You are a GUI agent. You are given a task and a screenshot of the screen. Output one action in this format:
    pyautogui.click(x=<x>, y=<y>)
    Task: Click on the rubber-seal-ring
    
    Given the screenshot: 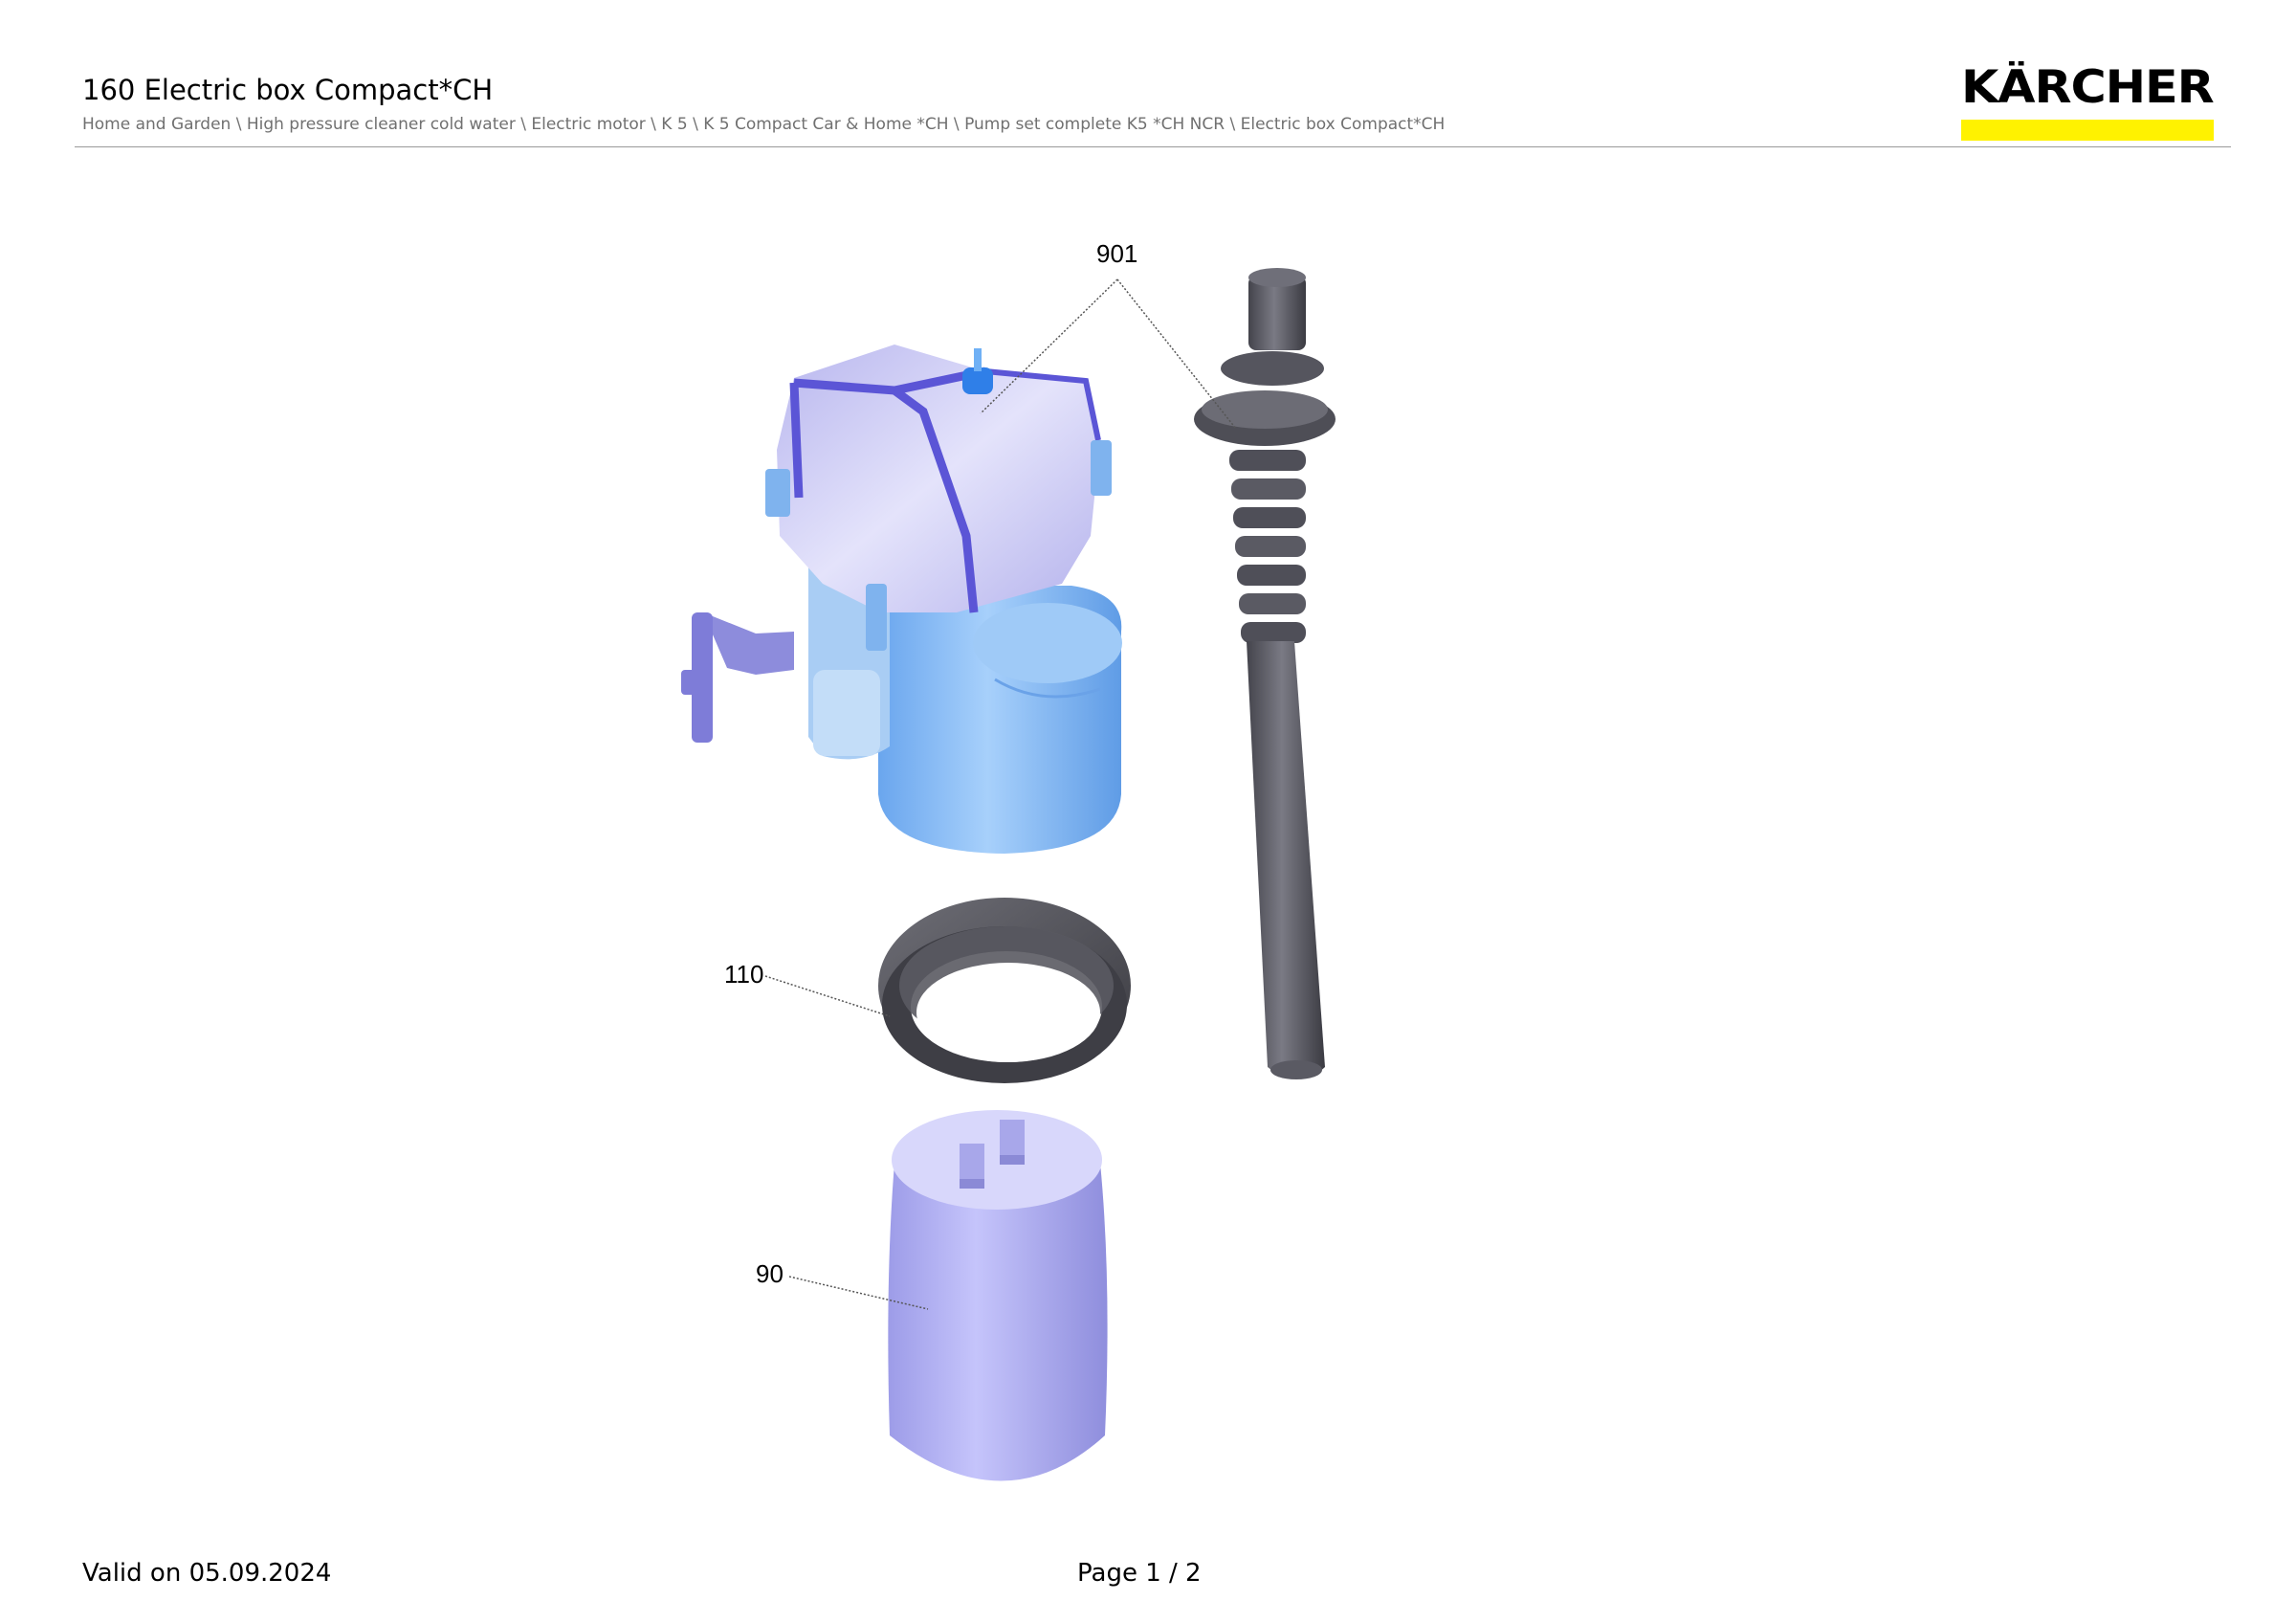 What is the action you would take?
    pyautogui.click(x=1004, y=991)
    